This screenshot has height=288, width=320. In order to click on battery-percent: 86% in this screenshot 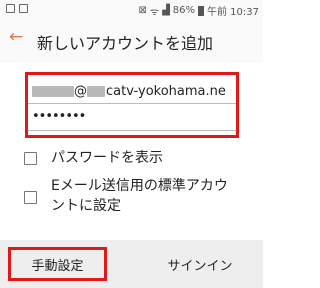, I will do `click(183, 10)`.